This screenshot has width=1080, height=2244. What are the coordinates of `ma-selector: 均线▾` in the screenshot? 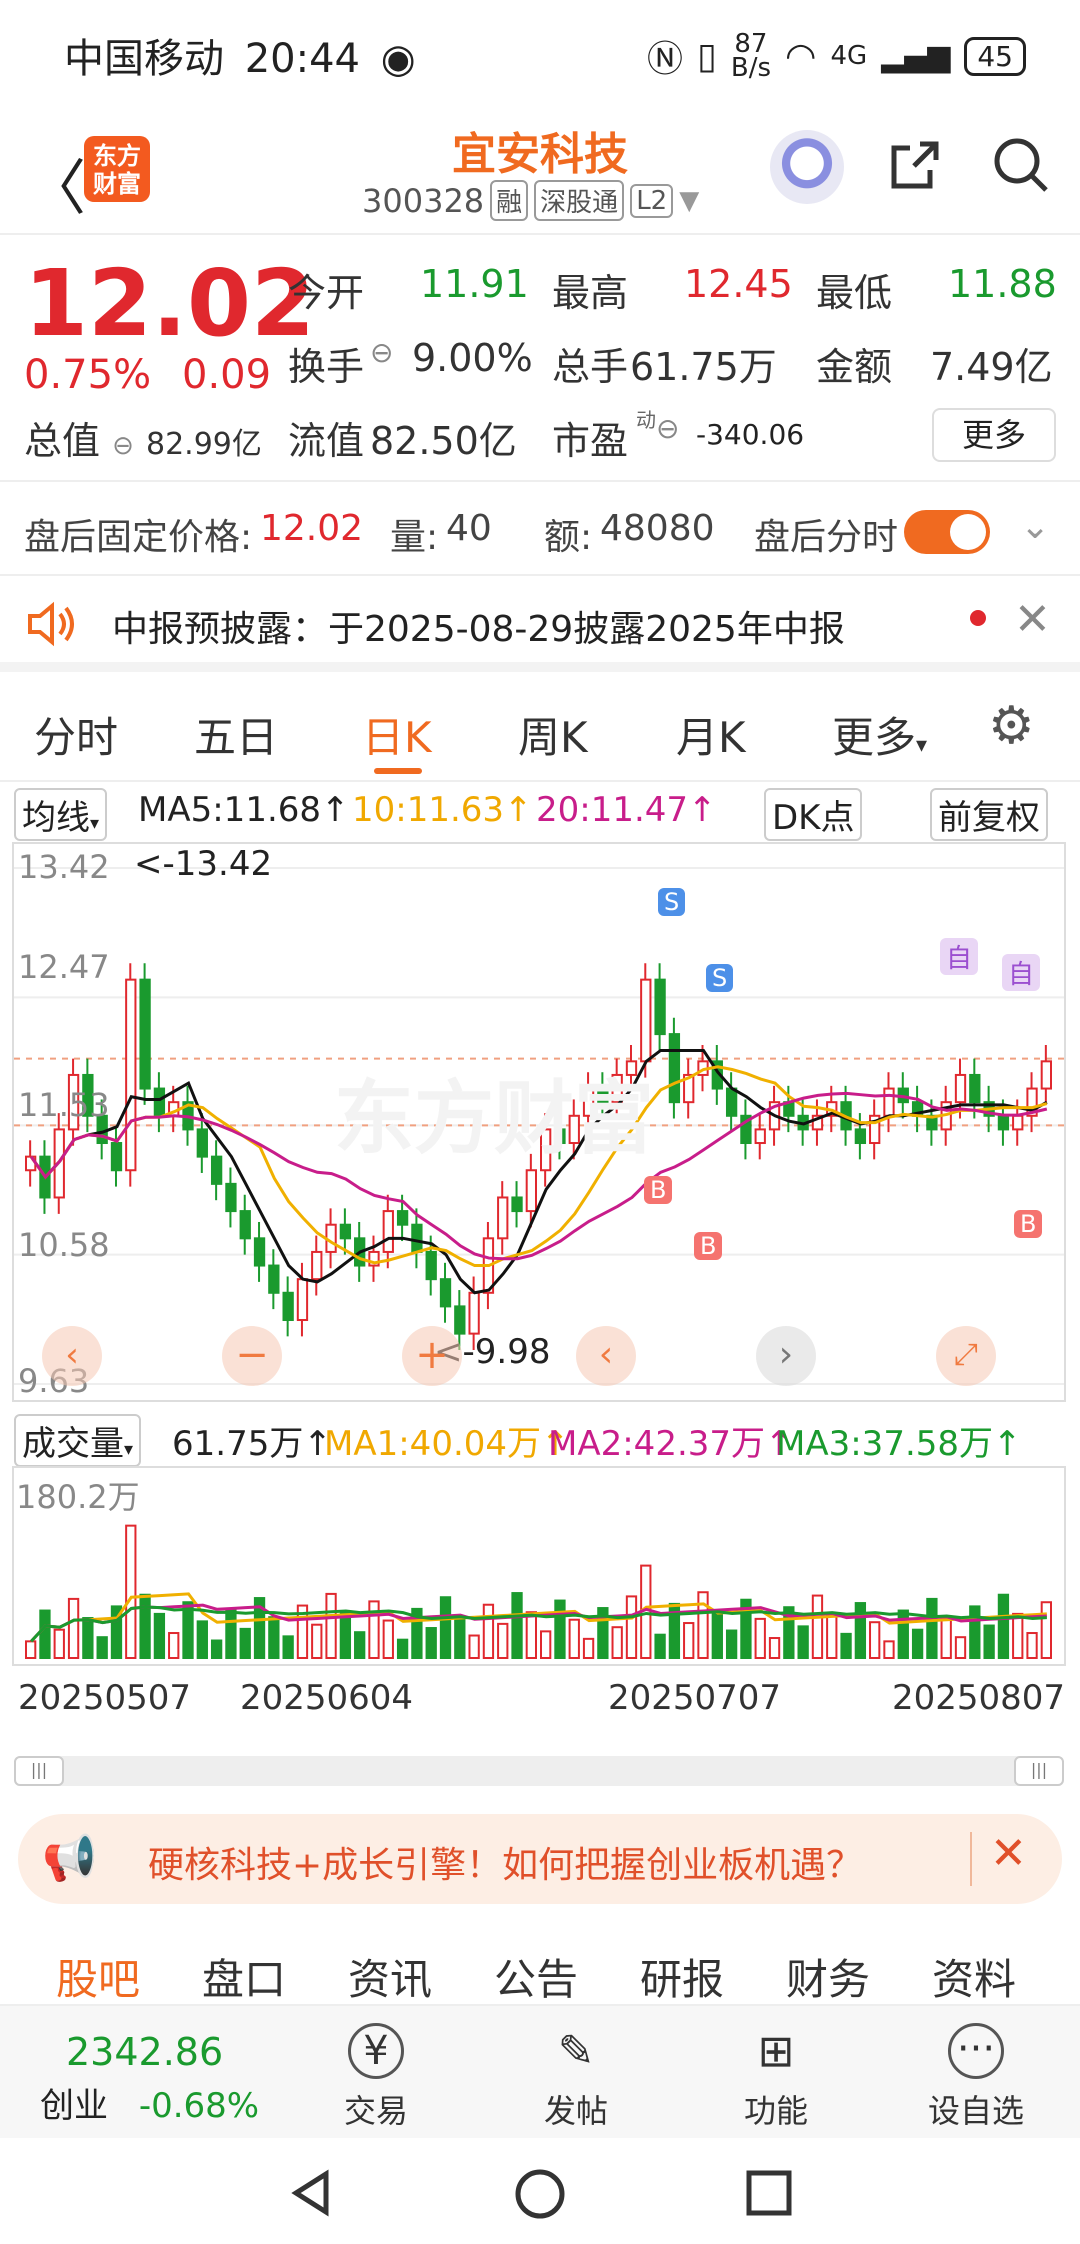 It's located at (61, 814).